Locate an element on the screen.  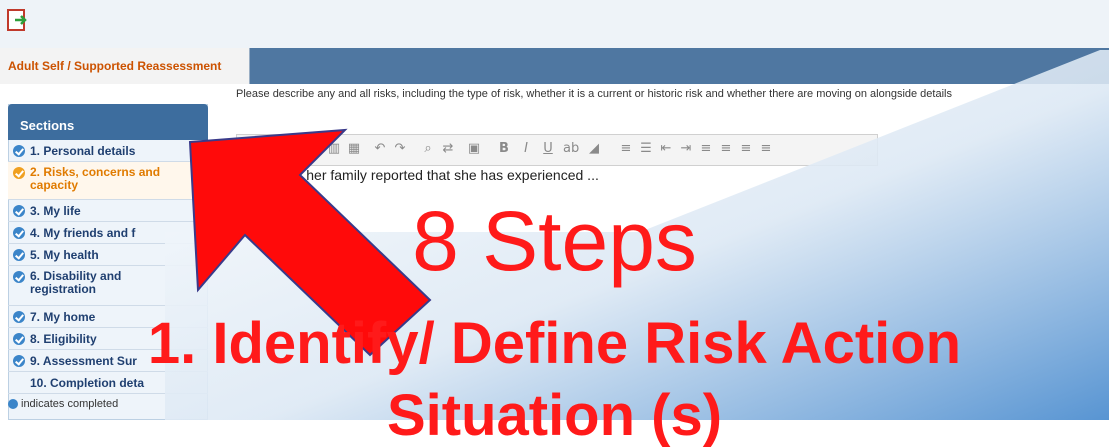
overlay-title: 8 Steps is located at coordinates (554, 241).